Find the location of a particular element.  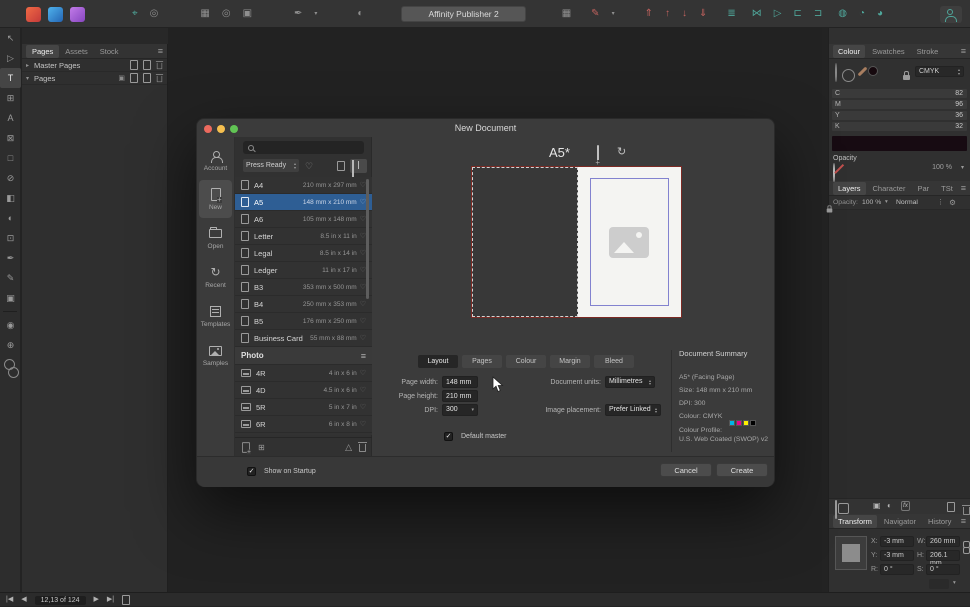

create-button: Create is located at coordinates (742, 470).